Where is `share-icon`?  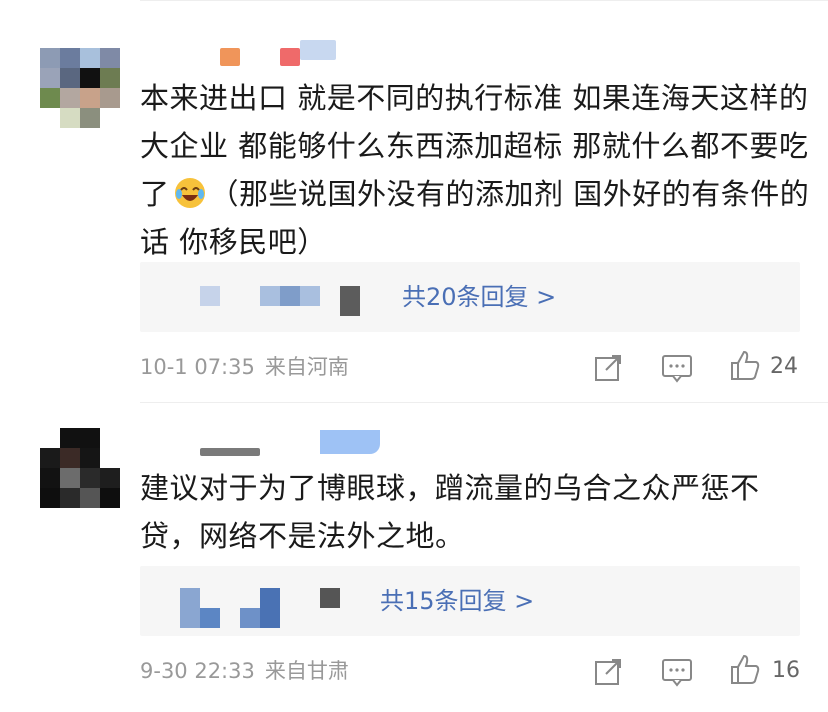
share-icon is located at coordinates (609, 671).